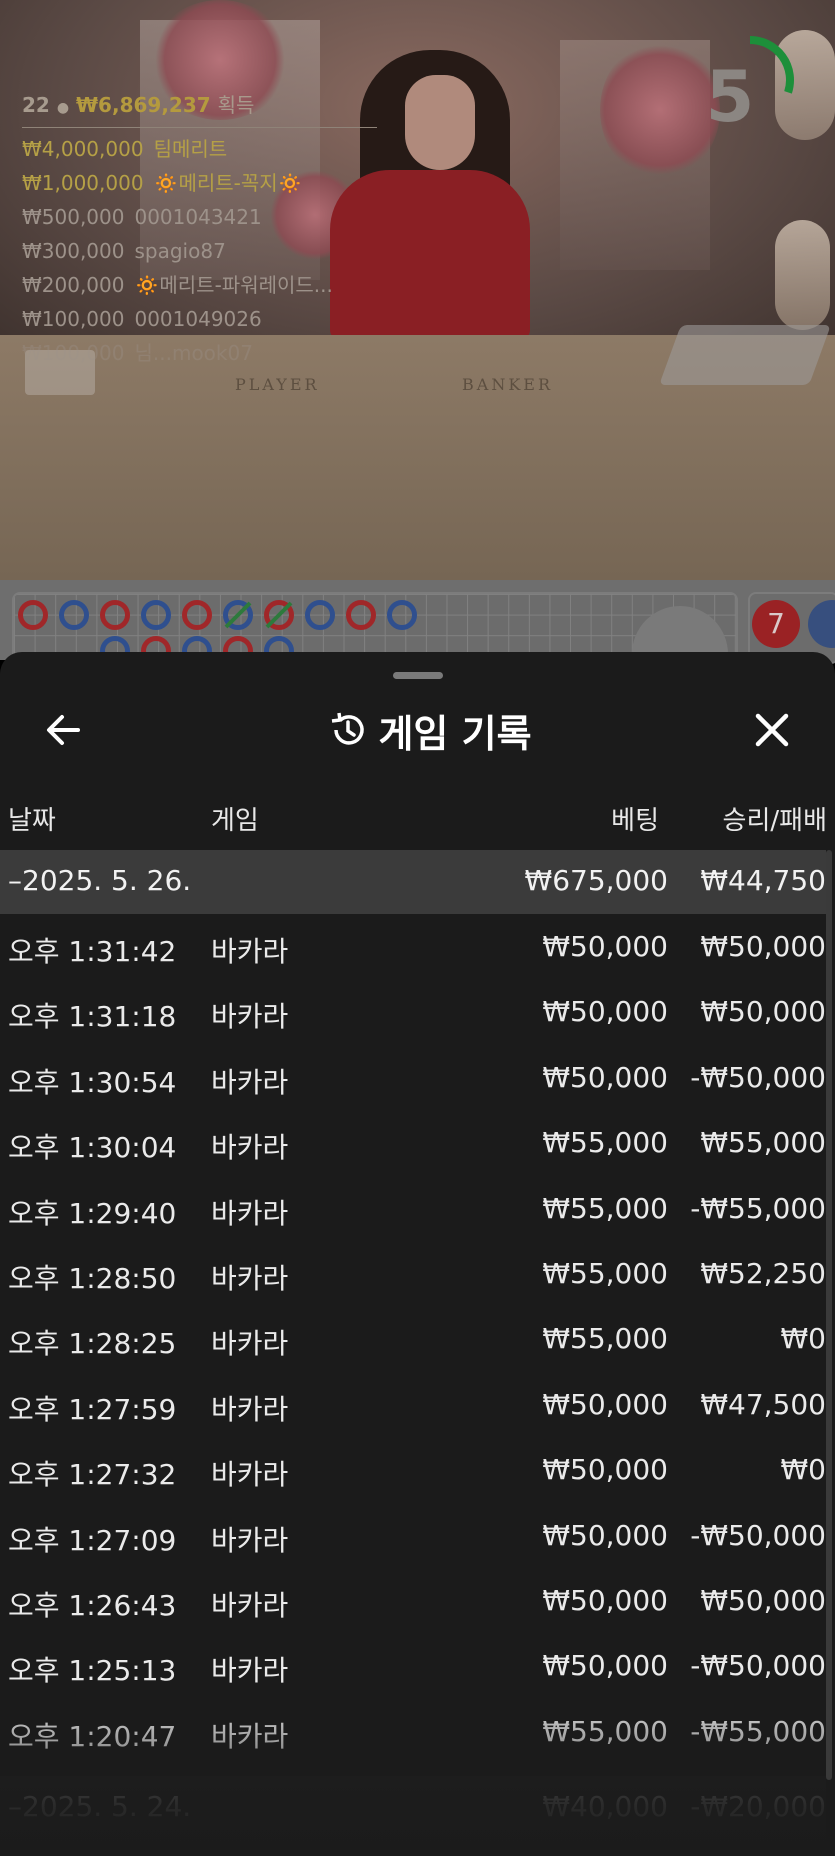 This screenshot has width=835, height=1856. I want to click on history-row: 오후 1:30:54 바카라 ₩50,000 -₩50,000, so click(413, 1077).